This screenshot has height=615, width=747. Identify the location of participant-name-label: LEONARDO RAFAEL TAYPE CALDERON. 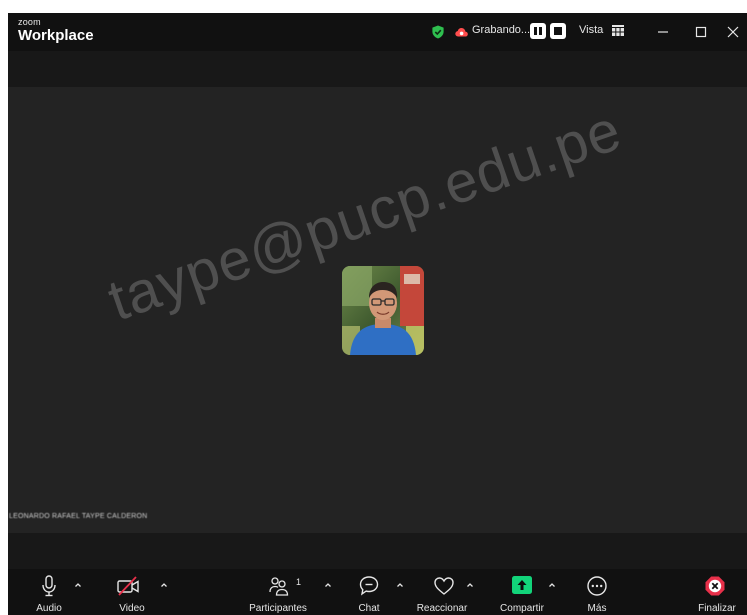
(78, 516).